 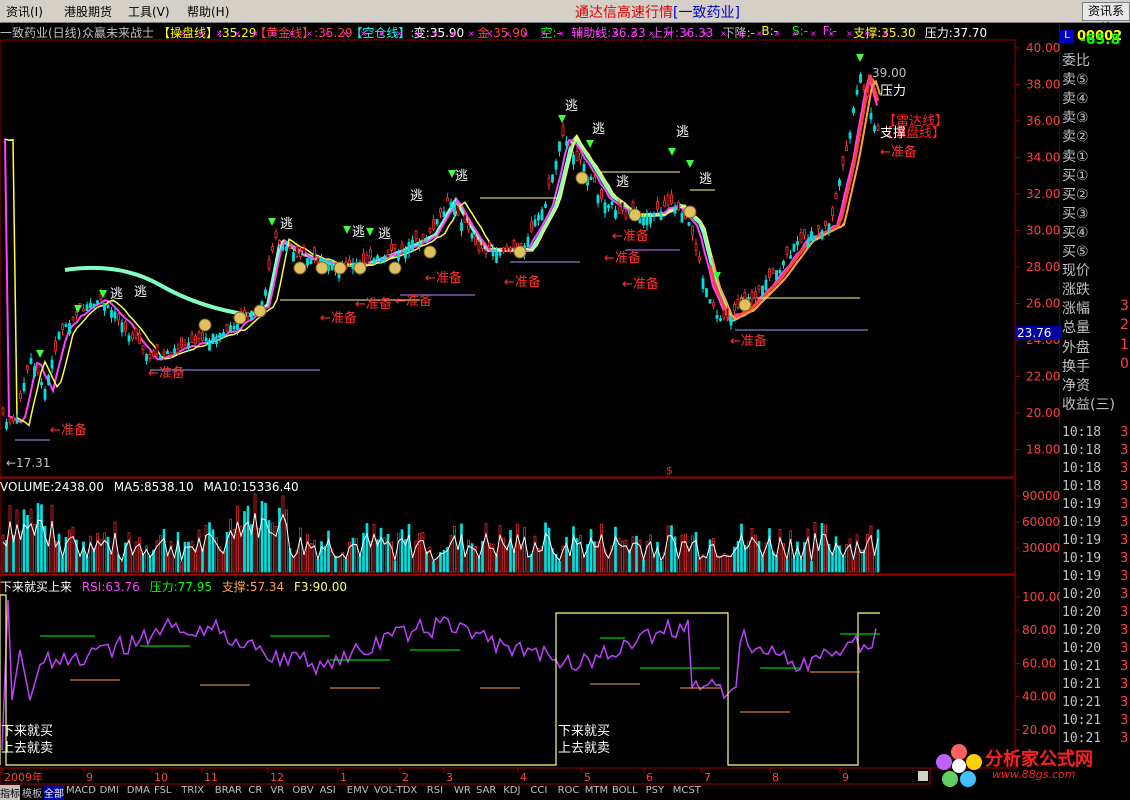 What do you see at coordinates (630, 236) in the screenshot?
I see `ready-label: ←准备` at bounding box center [630, 236].